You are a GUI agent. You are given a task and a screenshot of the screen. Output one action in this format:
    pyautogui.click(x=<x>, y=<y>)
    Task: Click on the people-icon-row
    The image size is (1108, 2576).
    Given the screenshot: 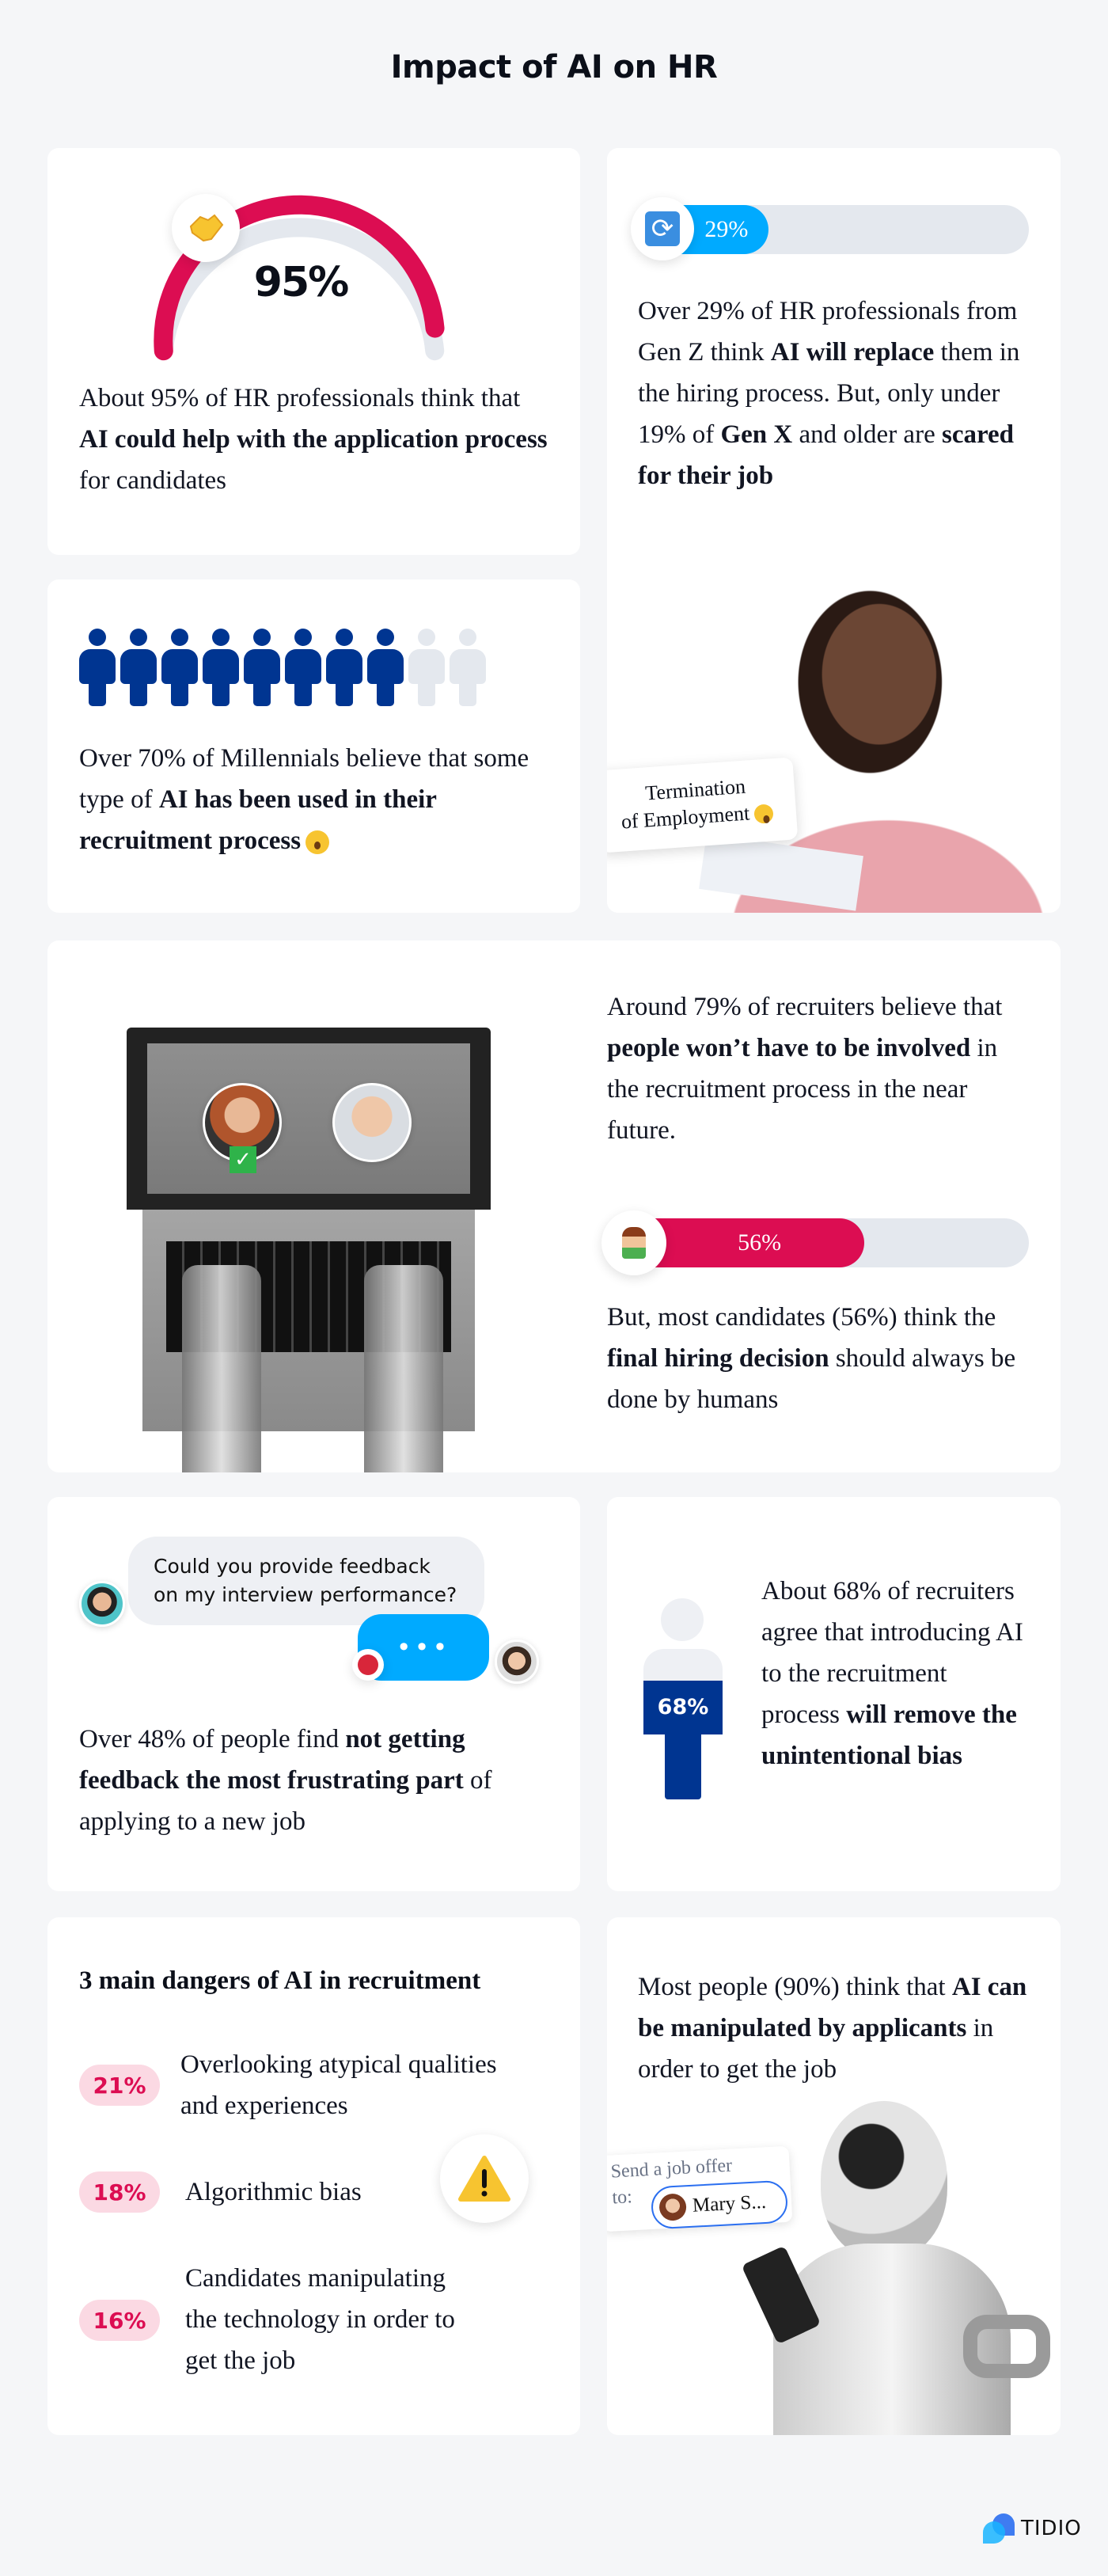 What is the action you would take?
    pyautogui.click(x=300, y=668)
    